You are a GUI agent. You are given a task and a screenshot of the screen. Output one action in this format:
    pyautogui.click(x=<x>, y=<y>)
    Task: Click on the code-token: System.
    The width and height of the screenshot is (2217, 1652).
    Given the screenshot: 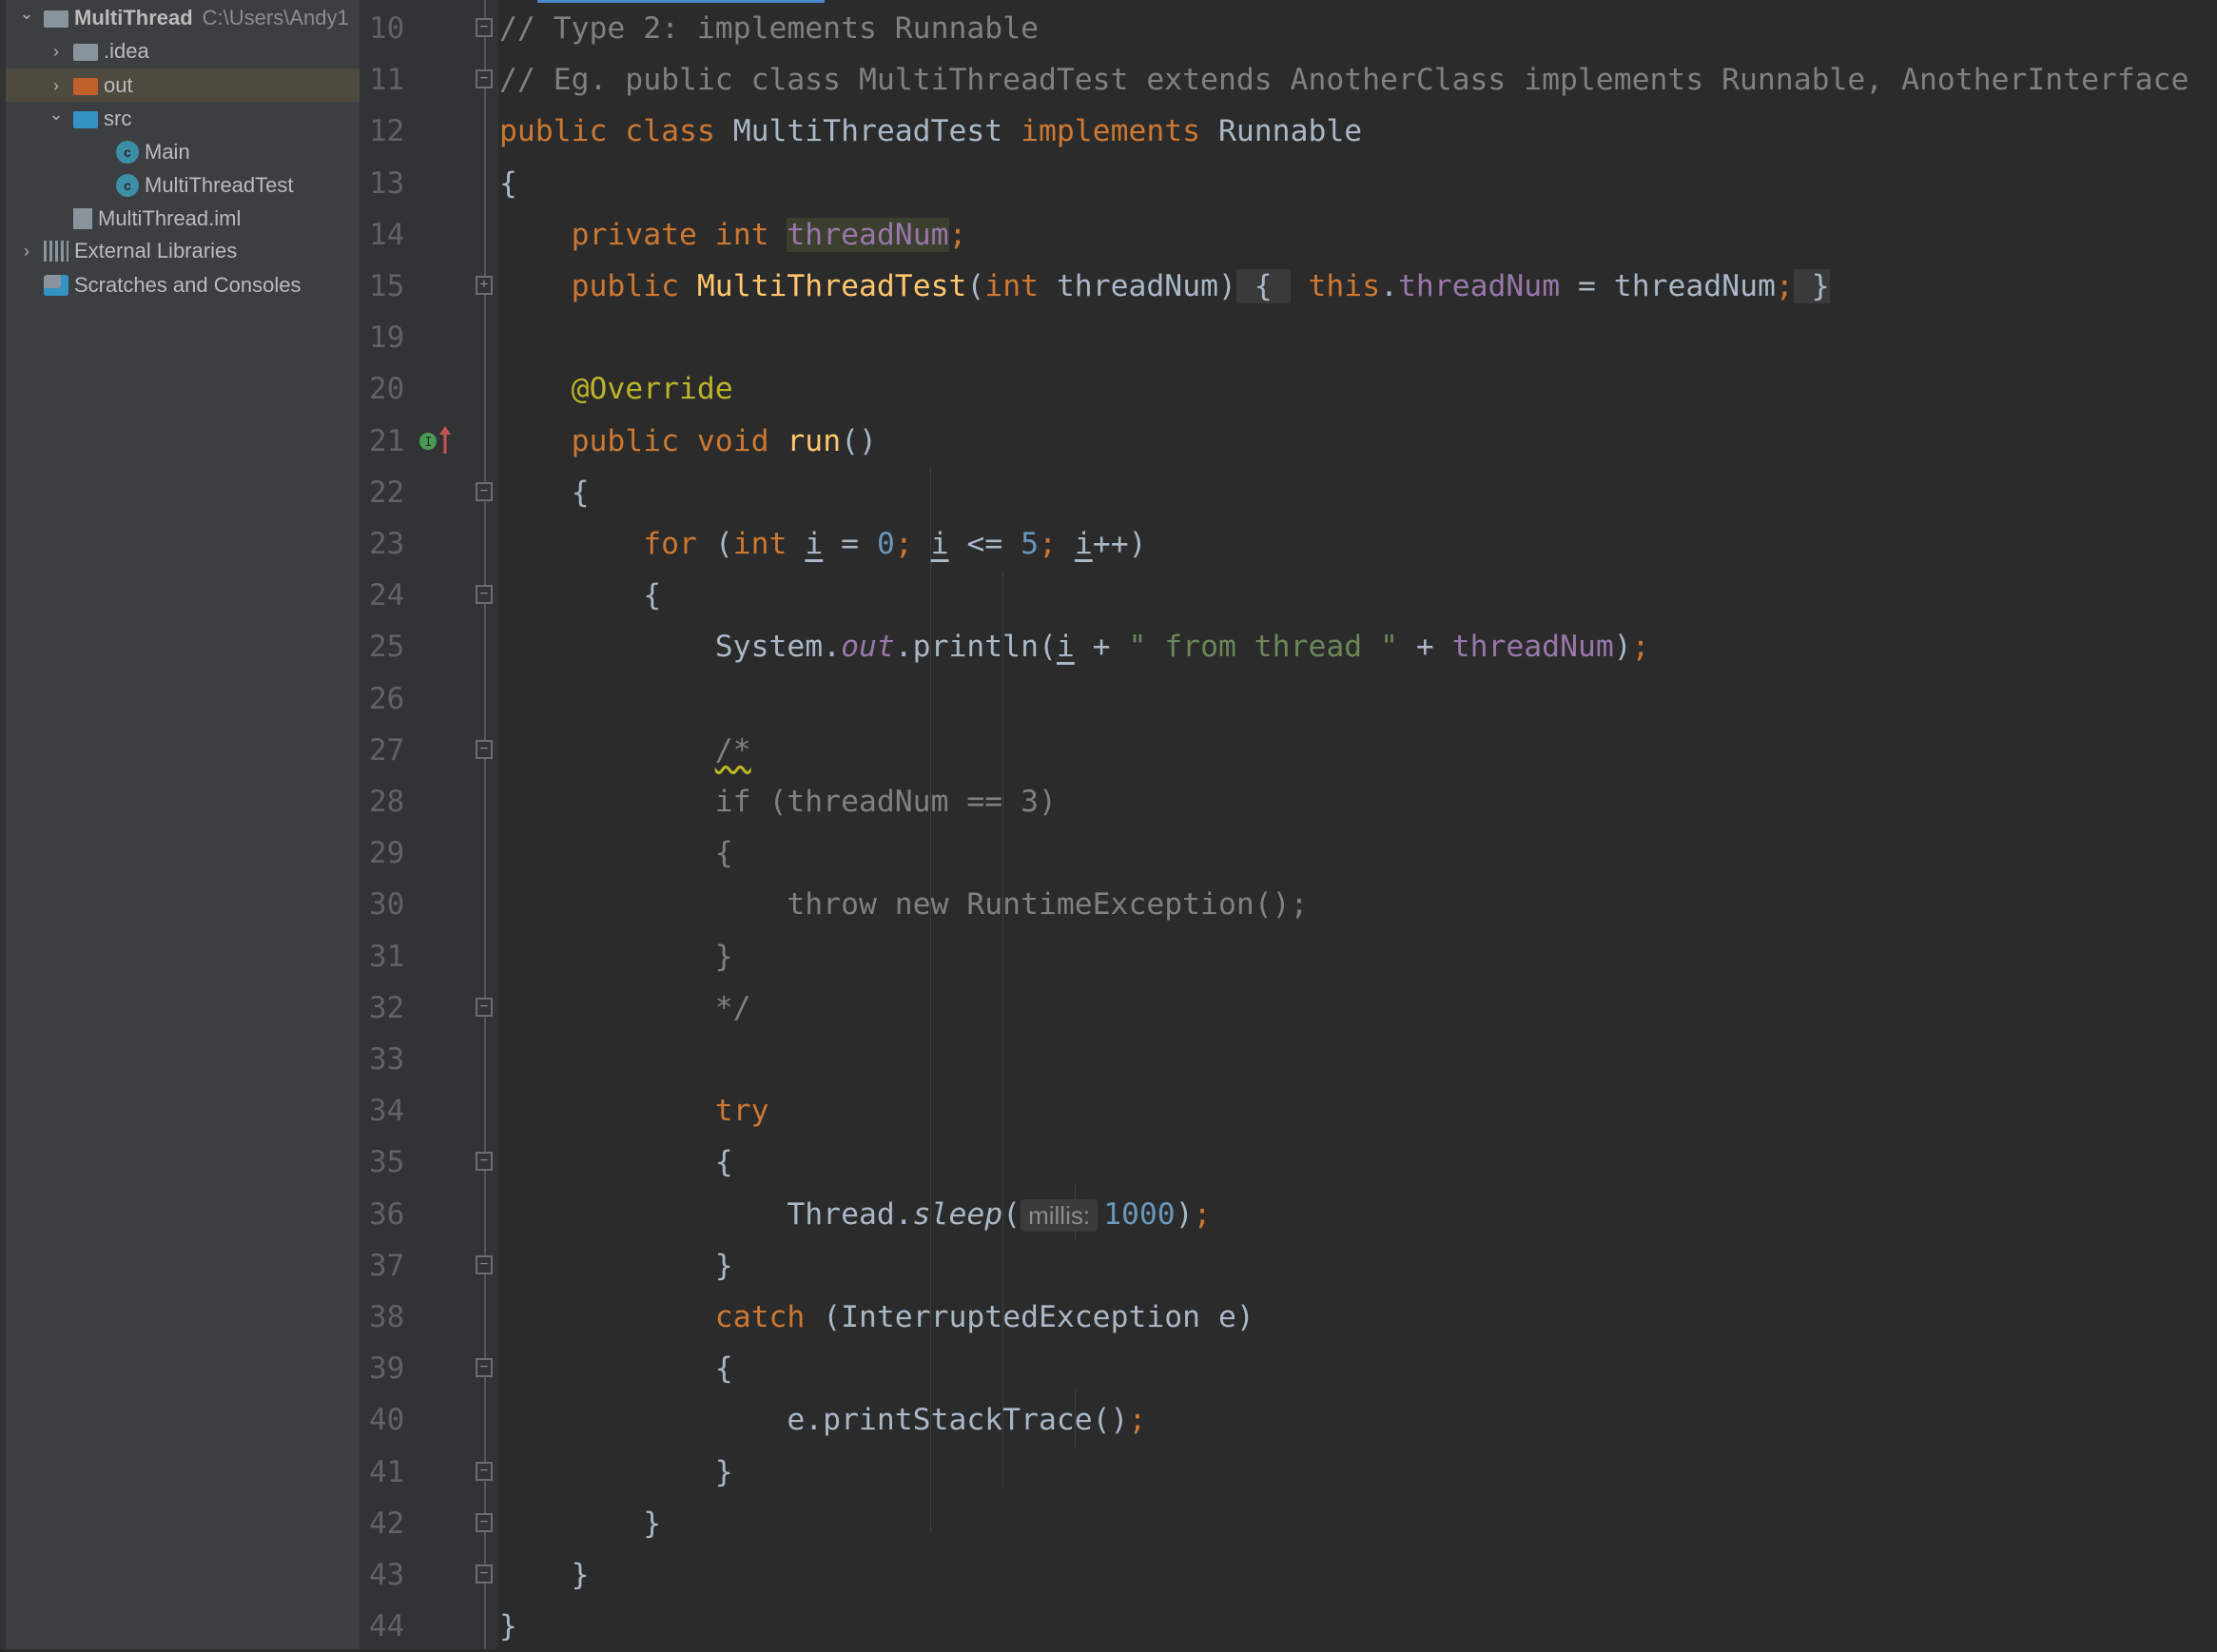 What is the action you would take?
    pyautogui.click(x=670, y=647)
    